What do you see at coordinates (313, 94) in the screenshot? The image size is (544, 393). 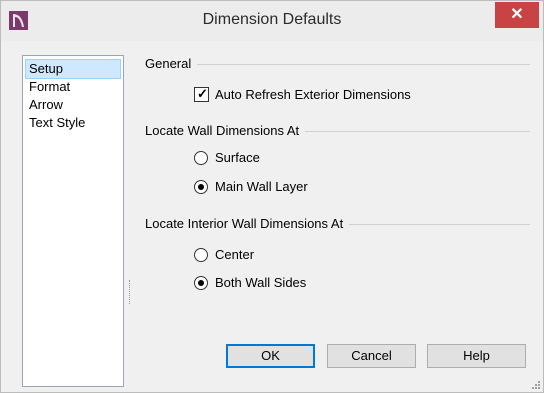 I see `auto-refresh-label: Auto Refresh Exterior Dimensions` at bounding box center [313, 94].